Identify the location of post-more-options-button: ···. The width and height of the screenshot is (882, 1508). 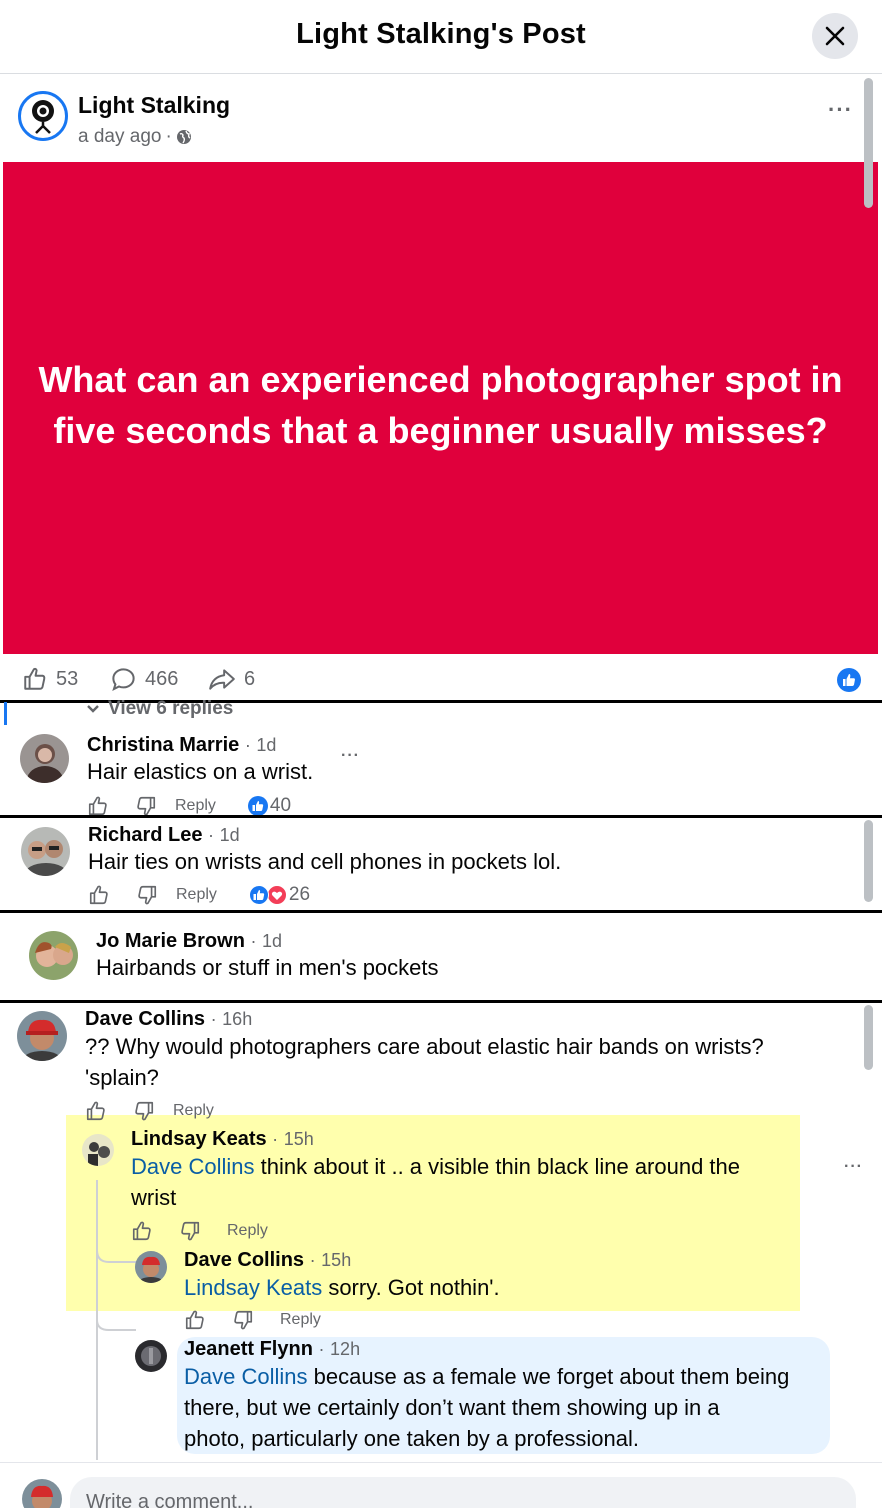
(840, 110).